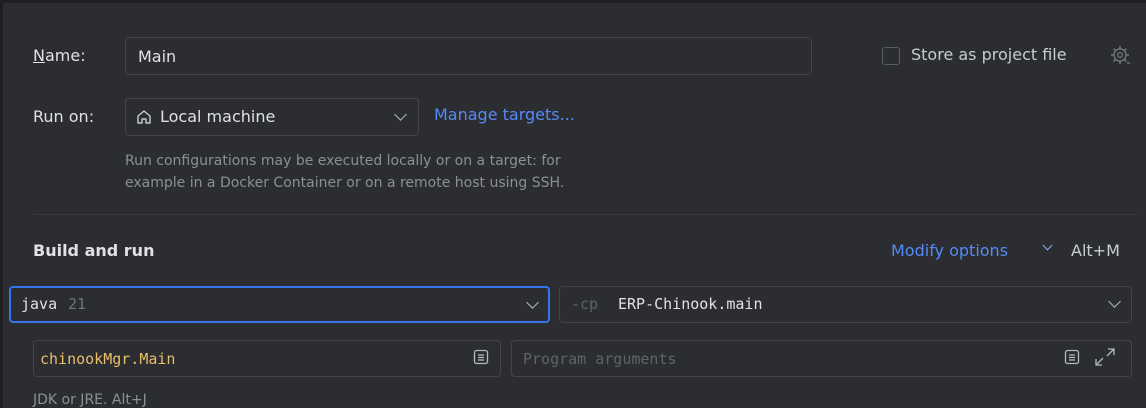  I want to click on separator, so click(585, 214).